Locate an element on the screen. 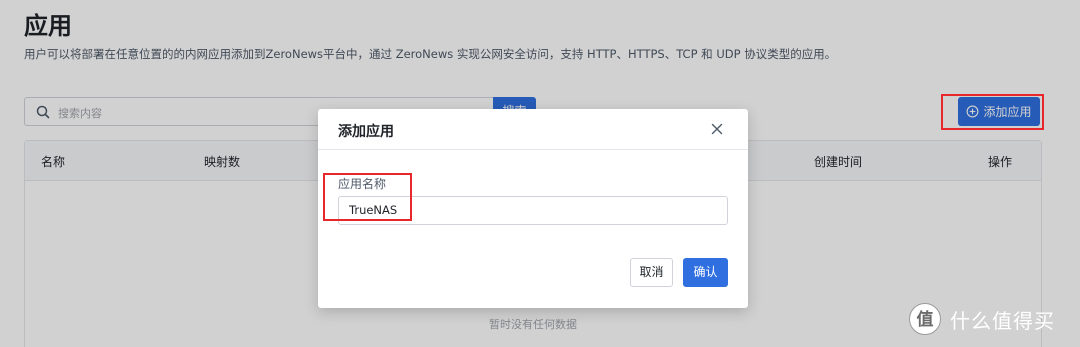 The height and width of the screenshot is (347, 1080). cancel-button: 取消 is located at coordinates (651, 272).